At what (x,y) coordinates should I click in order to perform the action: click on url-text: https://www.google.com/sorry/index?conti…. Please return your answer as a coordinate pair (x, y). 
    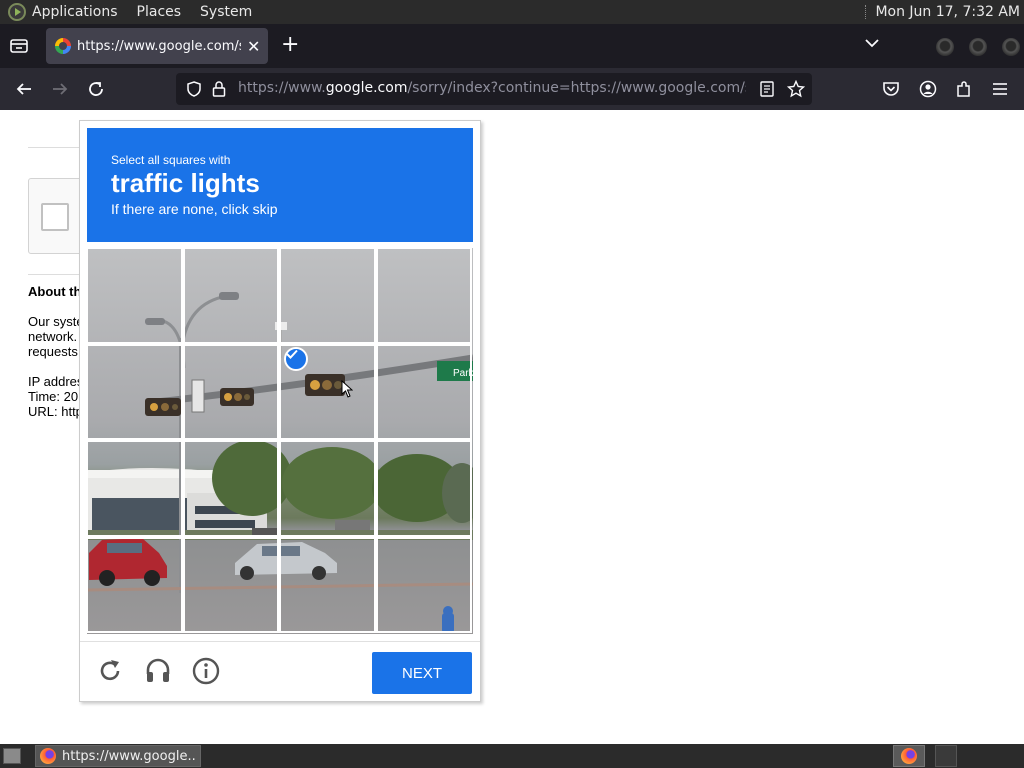
    Looking at the image, I should click on (492, 88).